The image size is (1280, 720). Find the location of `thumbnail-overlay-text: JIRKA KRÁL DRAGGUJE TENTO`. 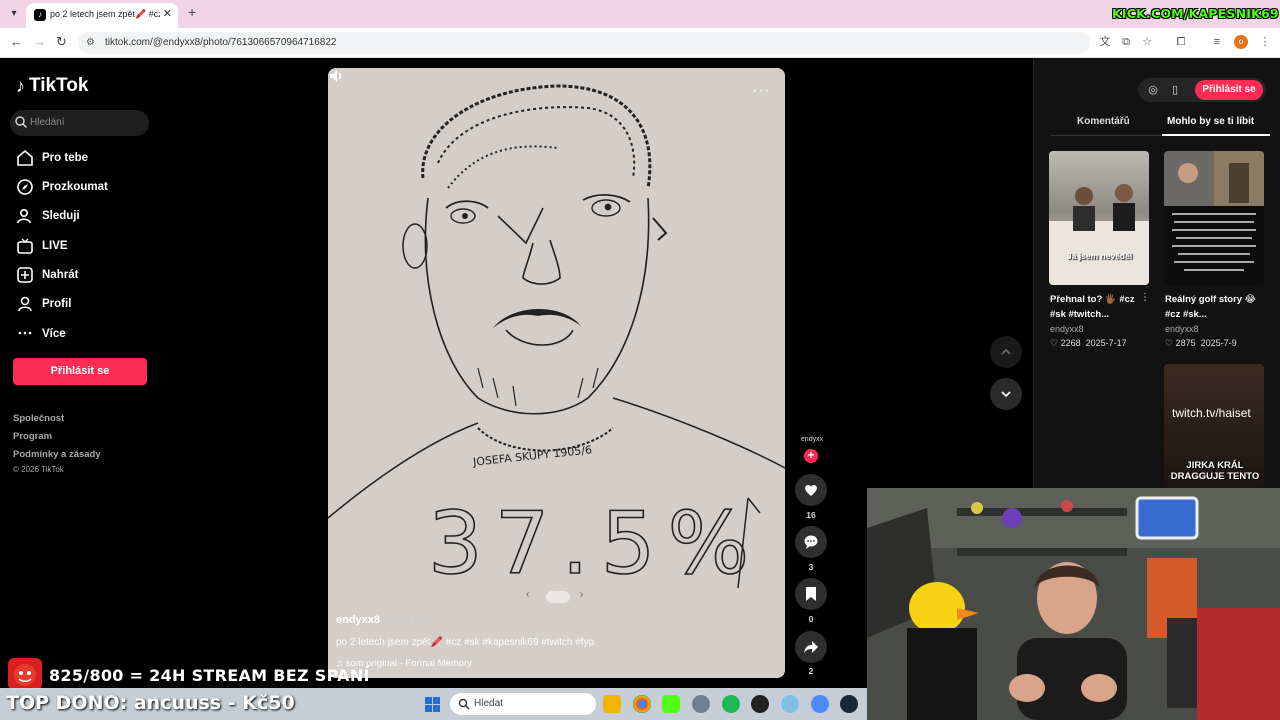

thumbnail-overlay-text: JIRKA KRÁL DRAGGUJE TENTO is located at coordinates (1215, 471).